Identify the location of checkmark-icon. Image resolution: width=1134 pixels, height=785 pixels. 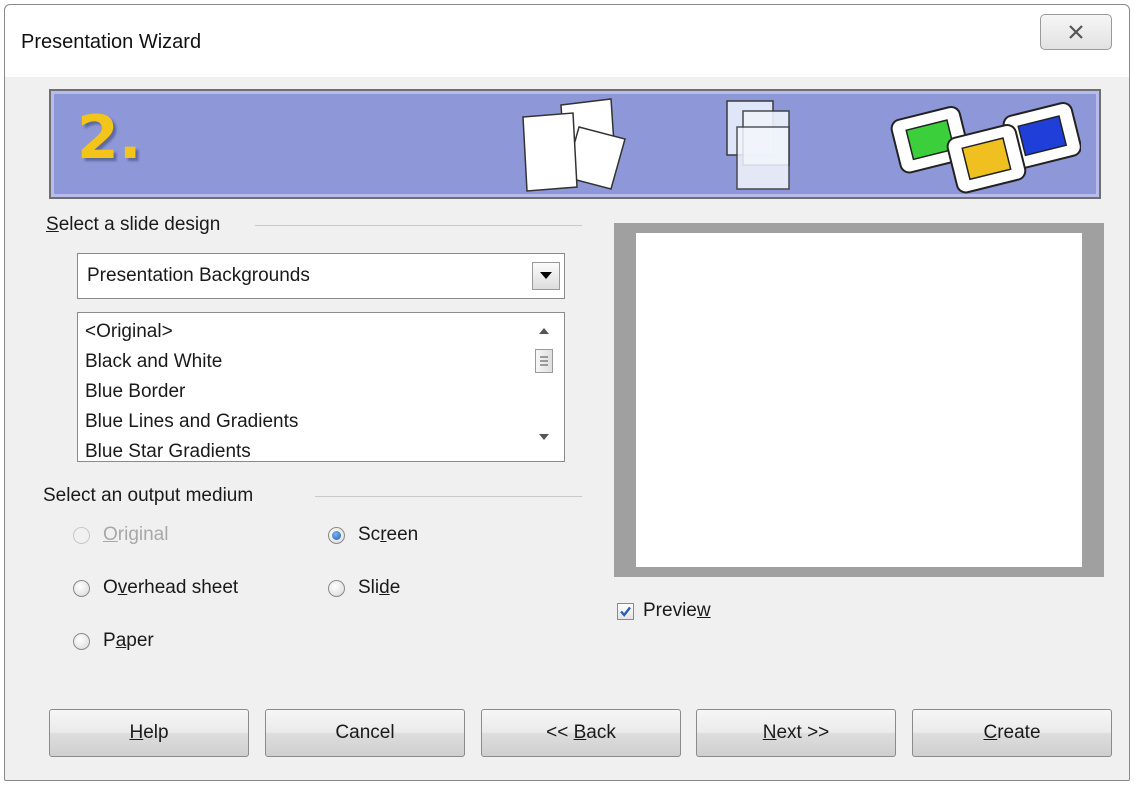
(625, 611).